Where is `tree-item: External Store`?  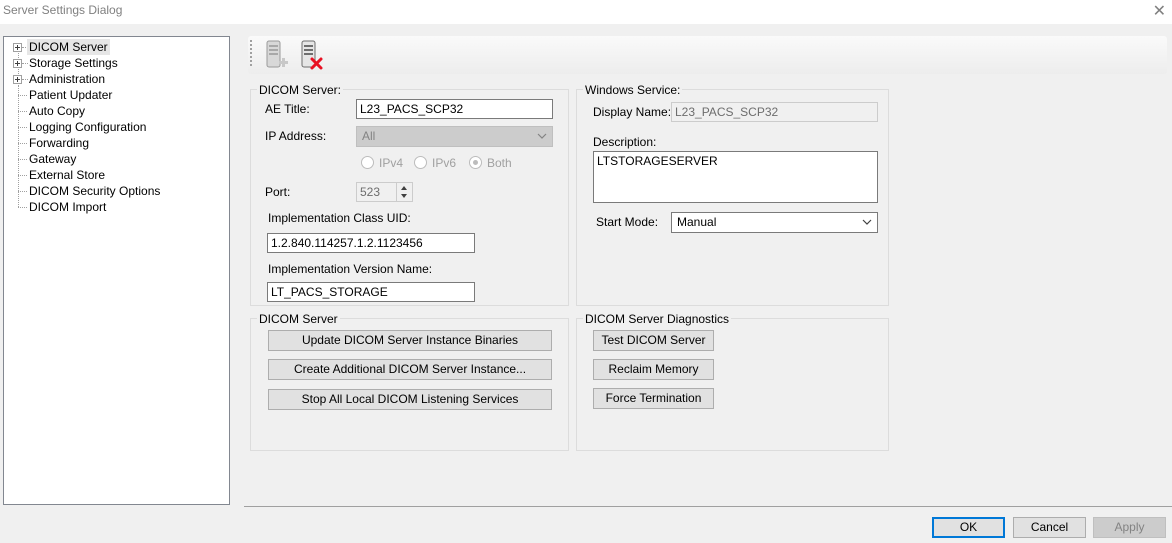
tree-item: External Store is located at coordinates (116, 175).